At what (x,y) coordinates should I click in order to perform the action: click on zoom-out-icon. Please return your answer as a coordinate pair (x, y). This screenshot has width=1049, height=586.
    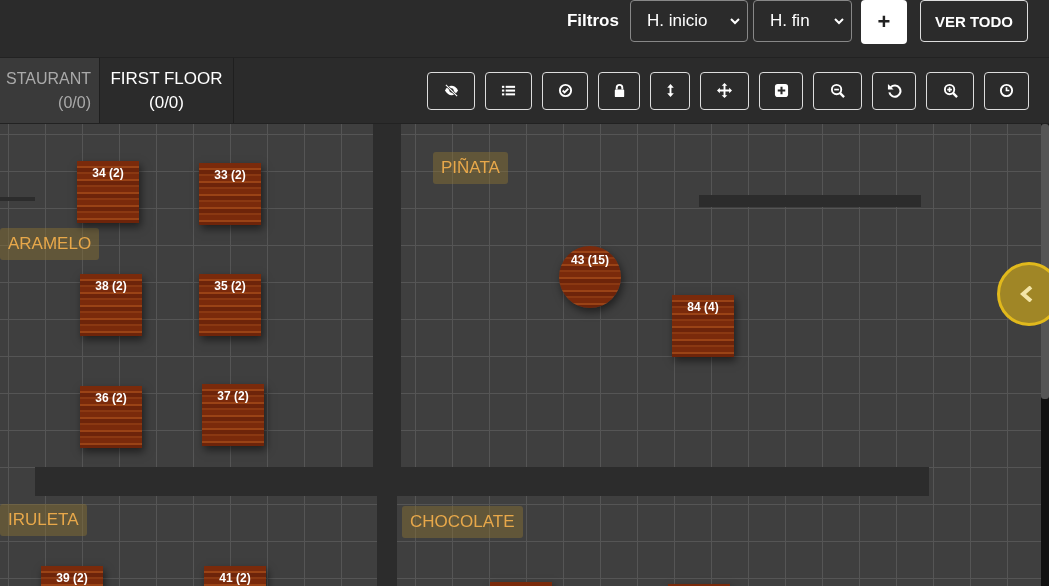
    Looking at the image, I should click on (837, 90).